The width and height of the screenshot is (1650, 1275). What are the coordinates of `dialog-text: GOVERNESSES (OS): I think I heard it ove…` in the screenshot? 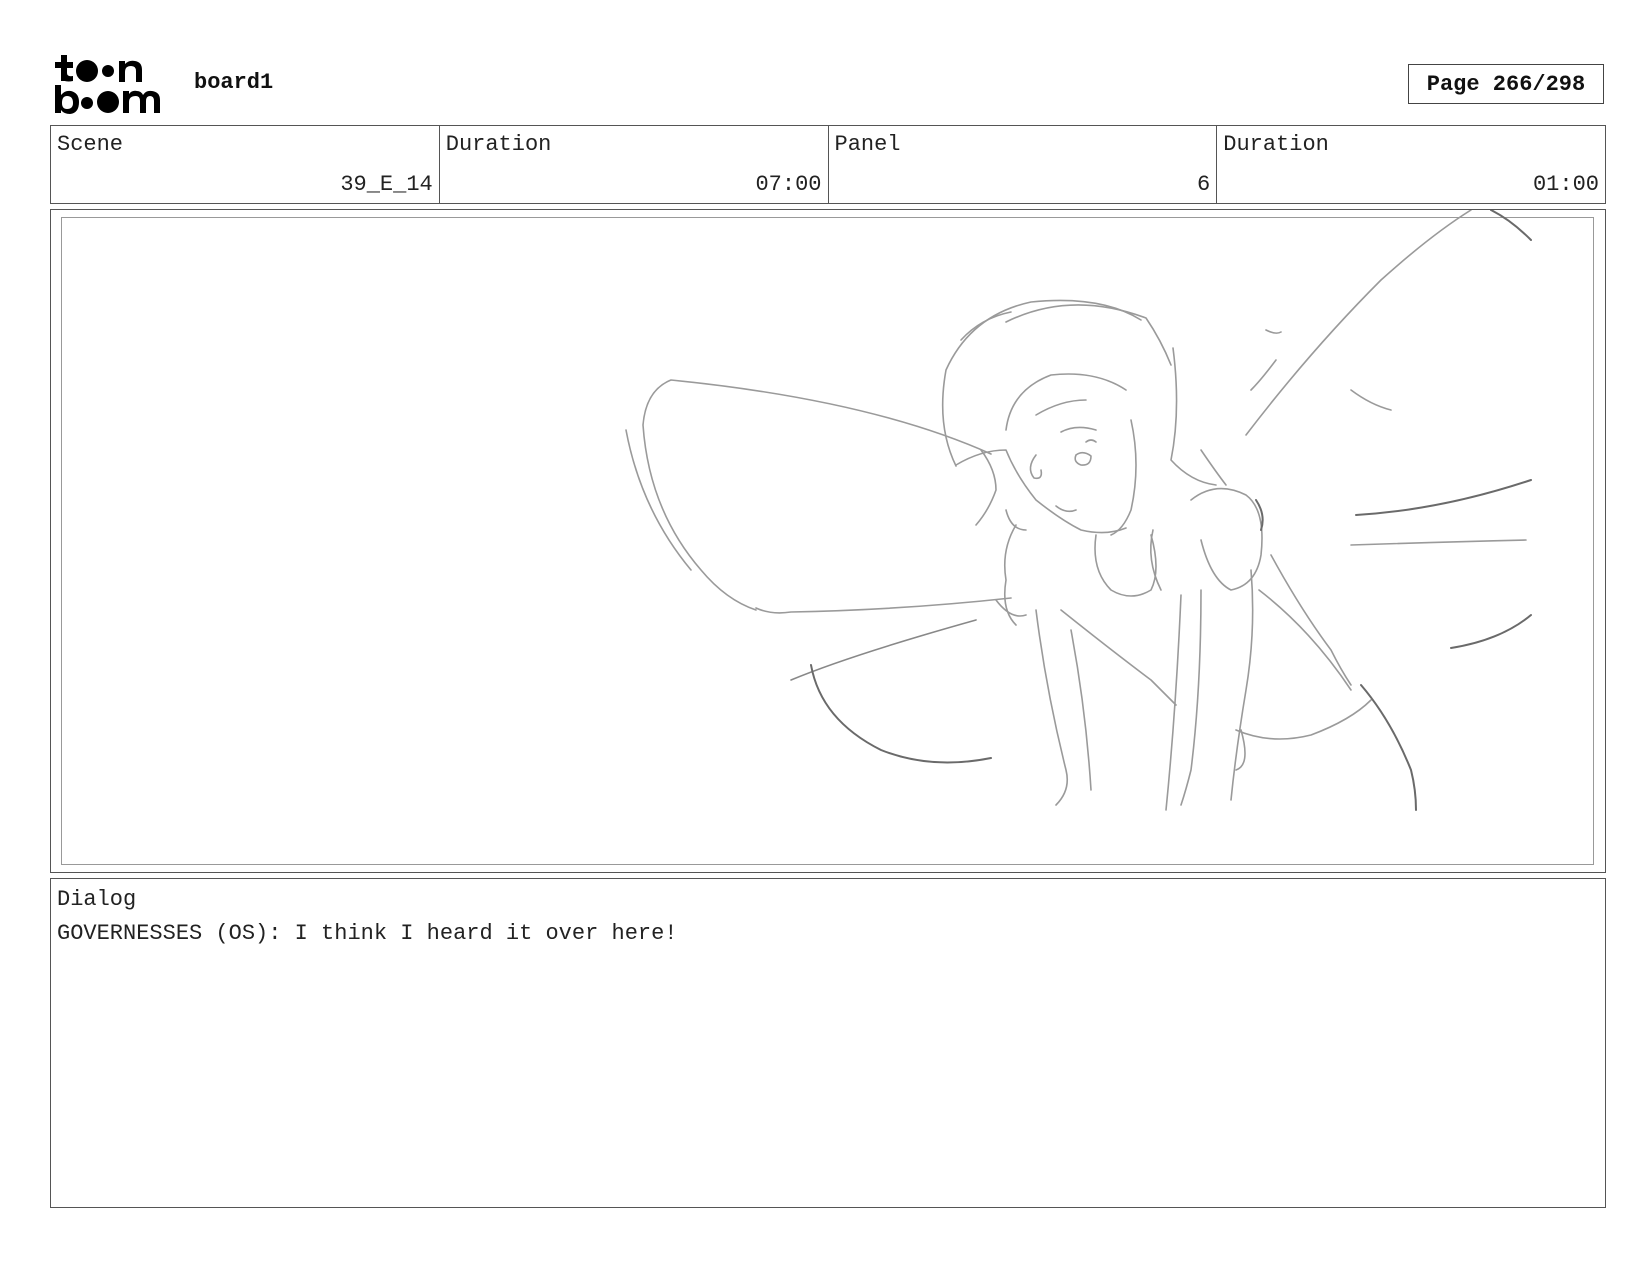 It's located at (367, 933).